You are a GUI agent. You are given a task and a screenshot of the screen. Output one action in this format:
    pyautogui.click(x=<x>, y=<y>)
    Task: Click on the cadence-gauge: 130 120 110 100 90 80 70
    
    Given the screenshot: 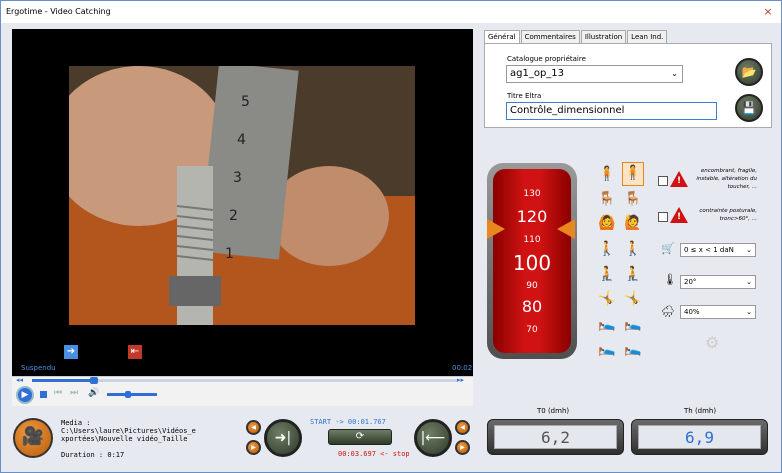 What is the action you would take?
    pyautogui.click(x=532, y=261)
    